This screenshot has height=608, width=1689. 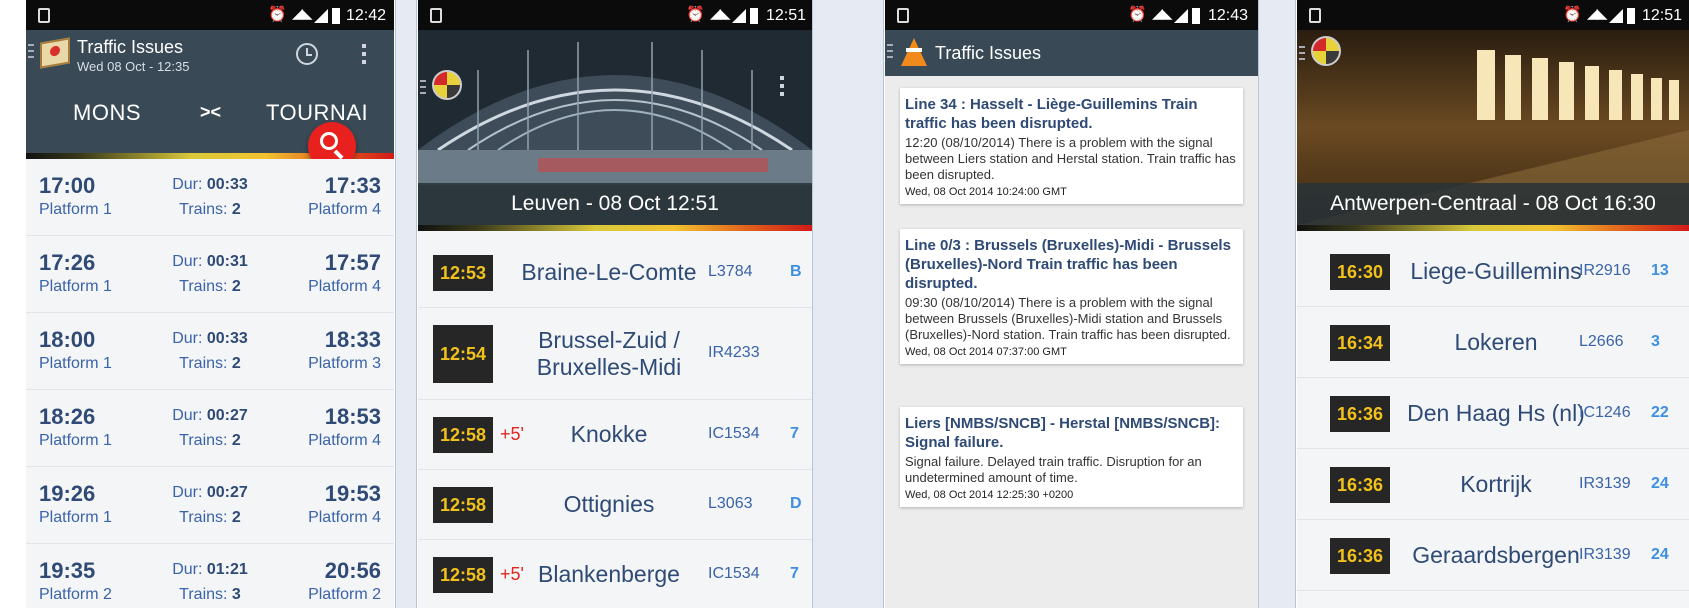 I want to click on duration: Dur: 00:33, so click(x=210, y=185).